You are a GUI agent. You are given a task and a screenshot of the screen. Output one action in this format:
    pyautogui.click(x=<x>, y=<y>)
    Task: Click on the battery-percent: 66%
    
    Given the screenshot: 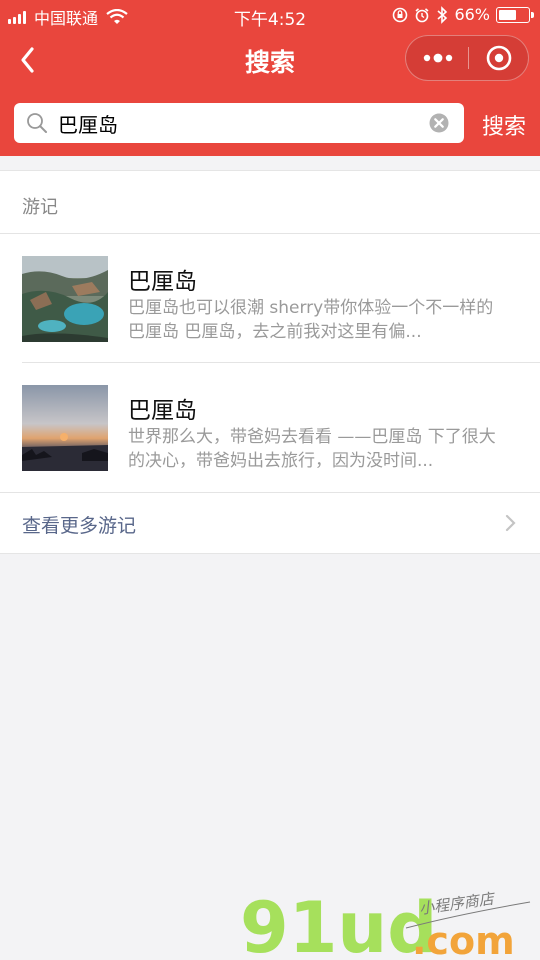 What is the action you would take?
    pyautogui.click(x=472, y=14)
    